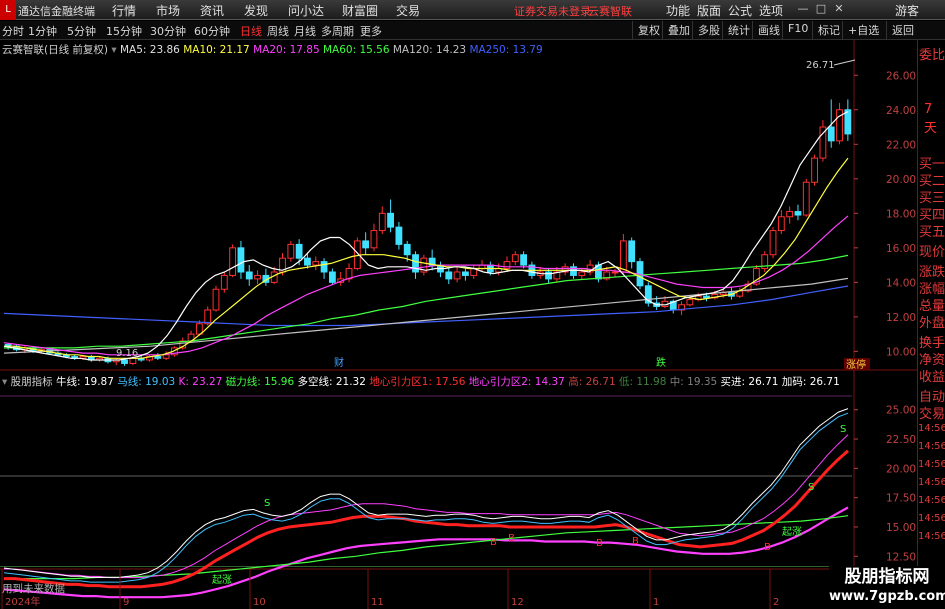 The height and width of the screenshot is (609, 945). I want to click on period-30min: 30分钟, so click(168, 31).